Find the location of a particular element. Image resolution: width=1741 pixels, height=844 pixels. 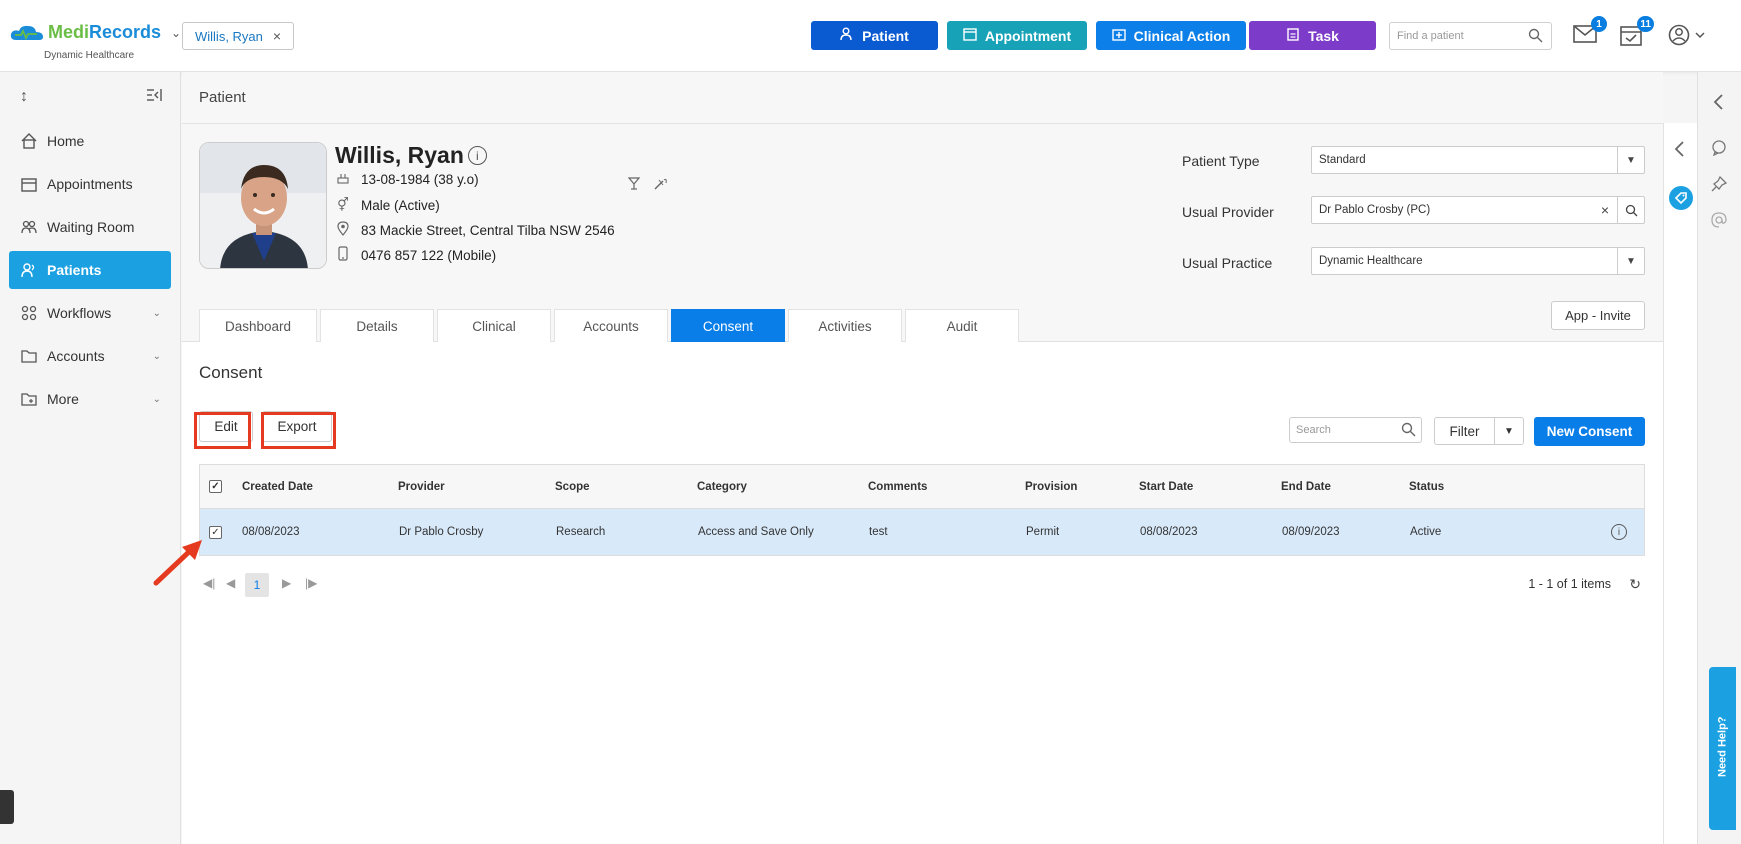

tab-activities: Activities is located at coordinates (845, 325).